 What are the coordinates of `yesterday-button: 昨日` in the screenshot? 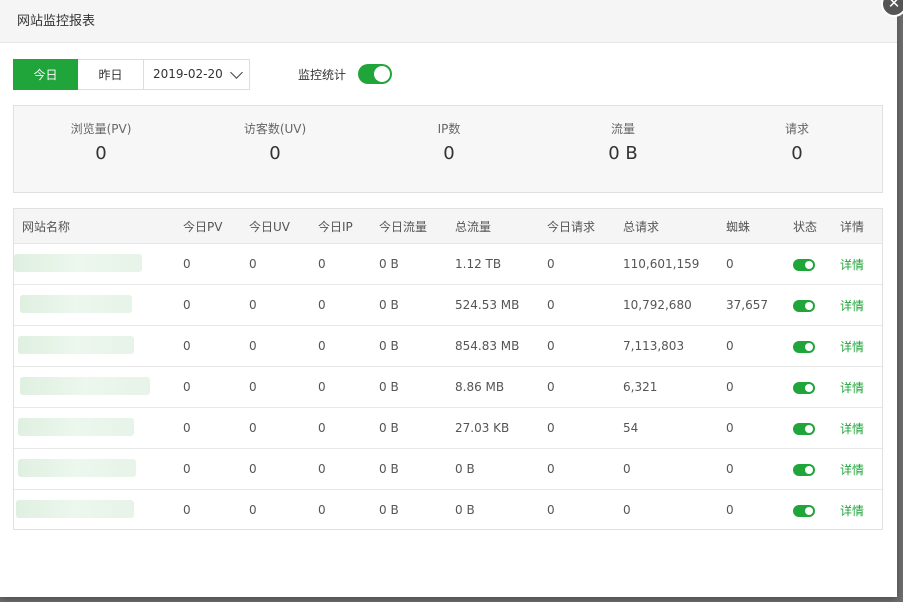 It's located at (111, 74).